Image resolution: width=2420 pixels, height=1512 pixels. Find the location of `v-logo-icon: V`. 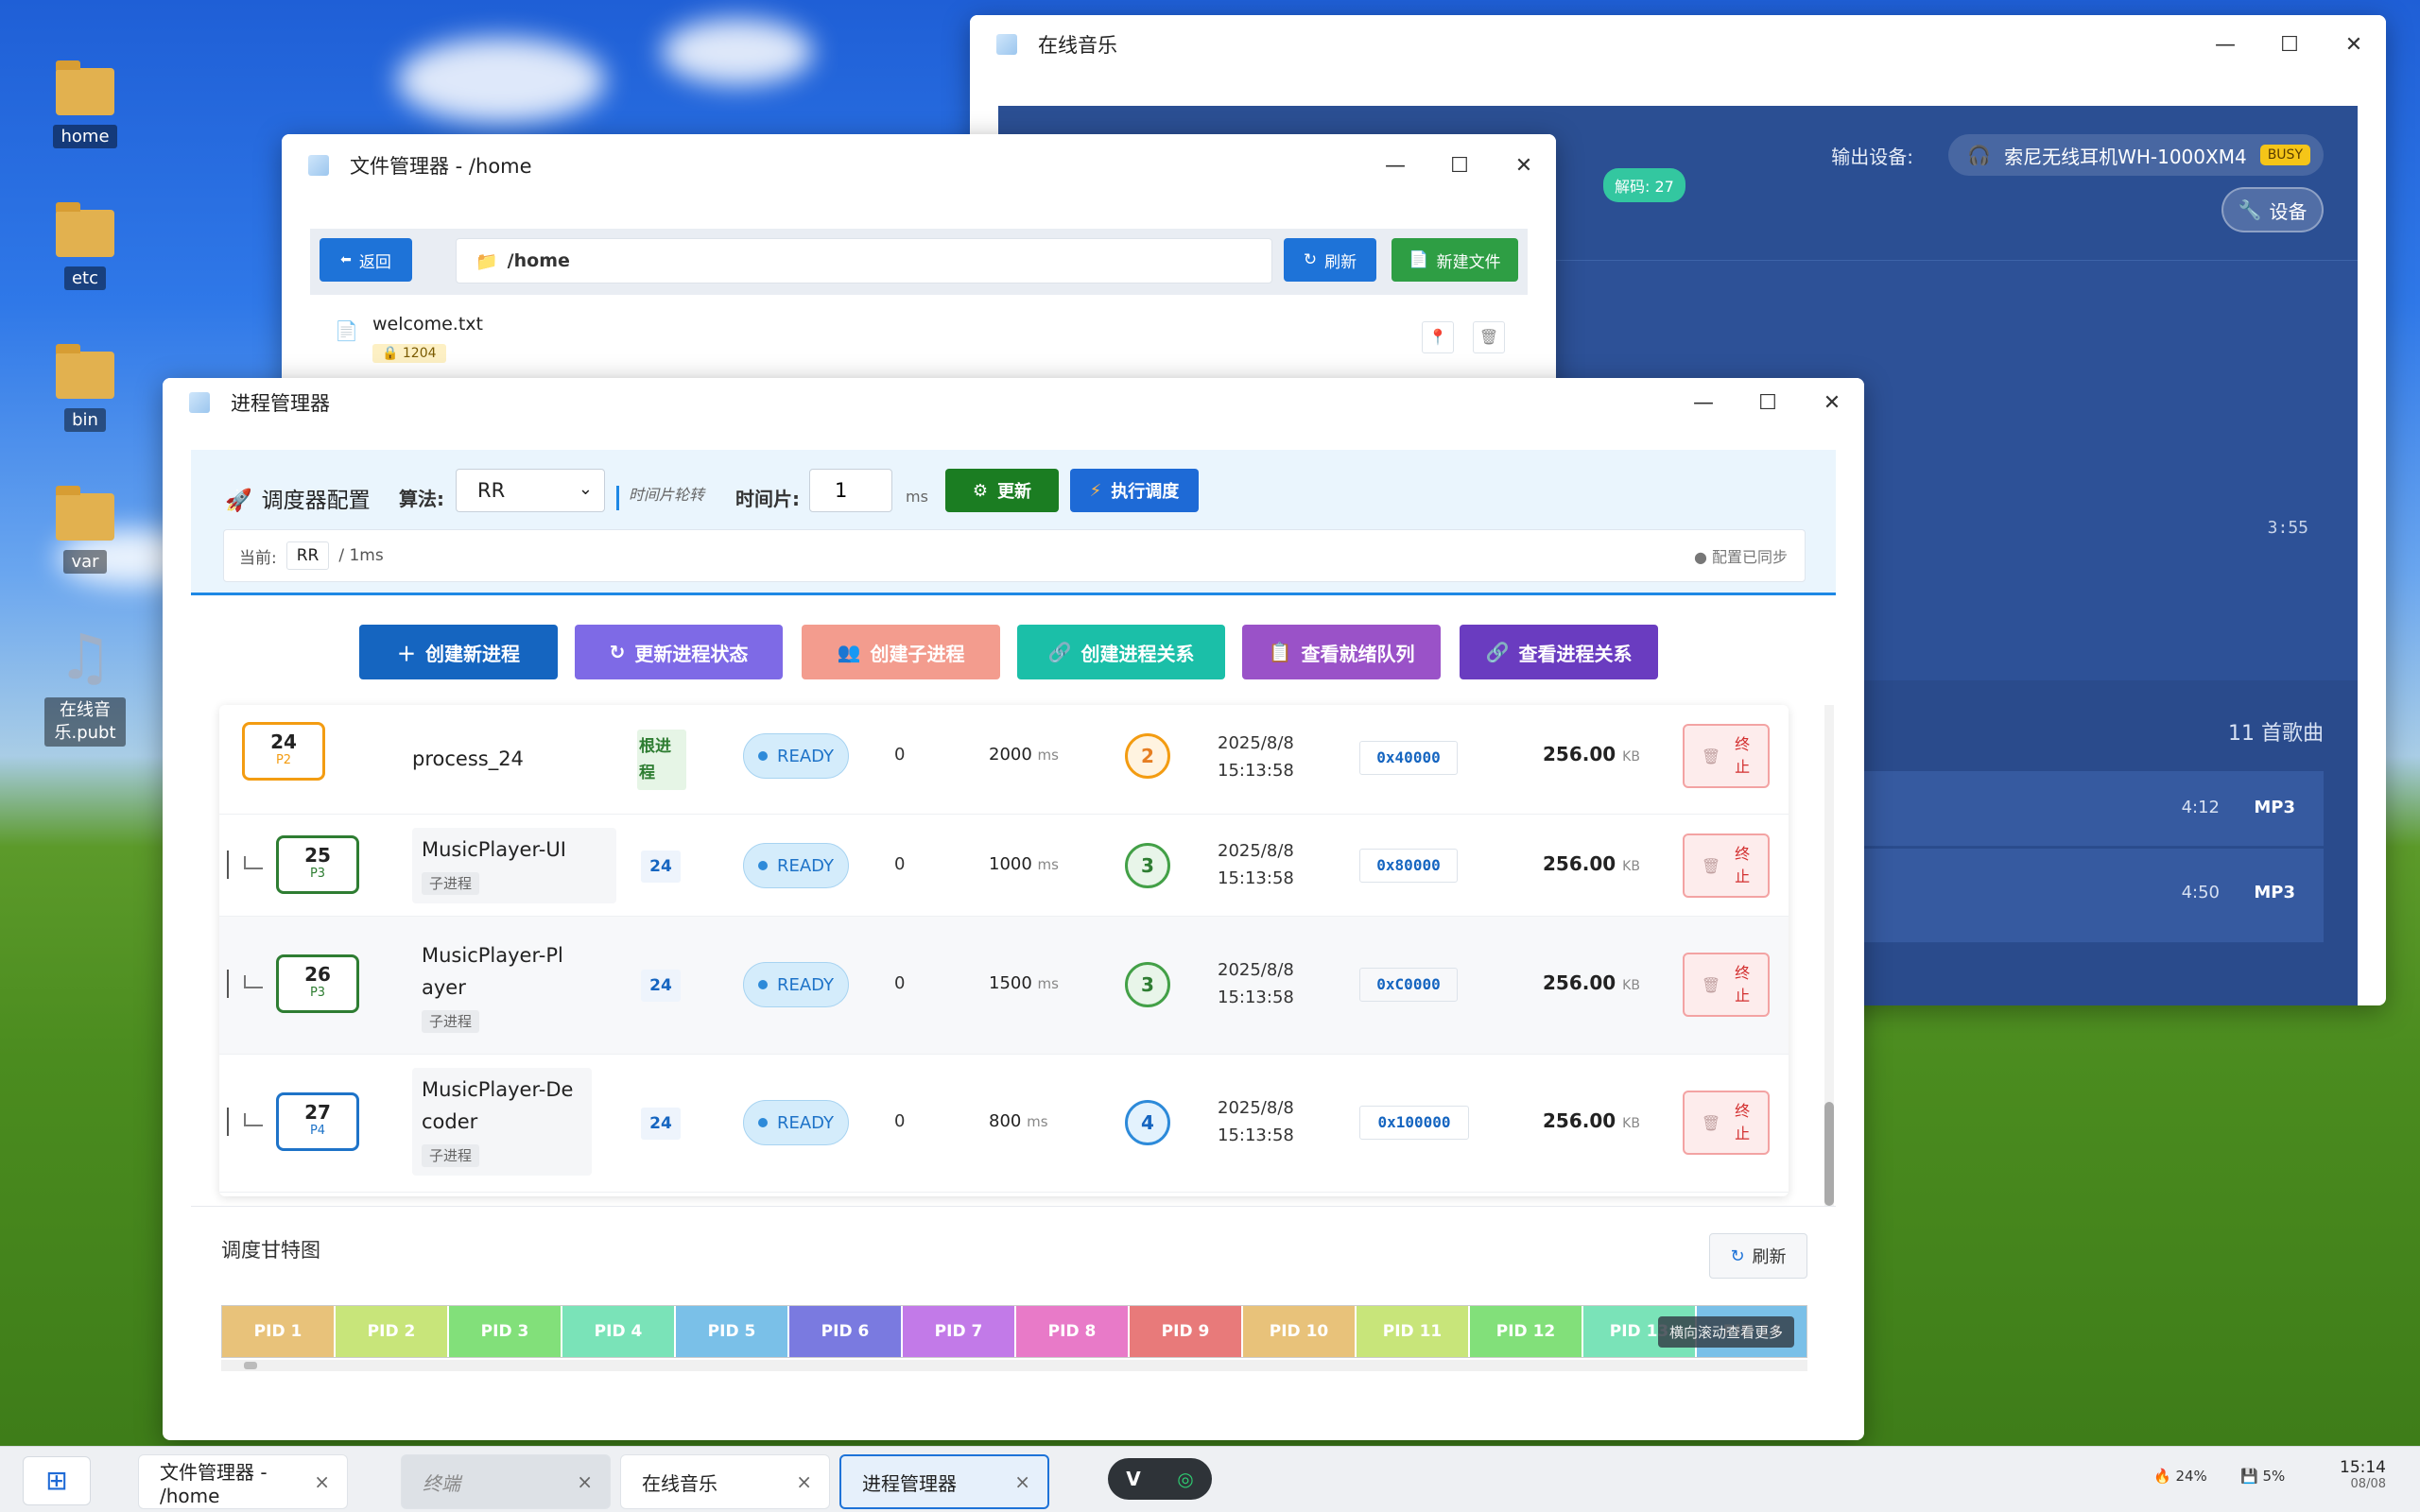

v-logo-icon: V is located at coordinates (1133, 1479).